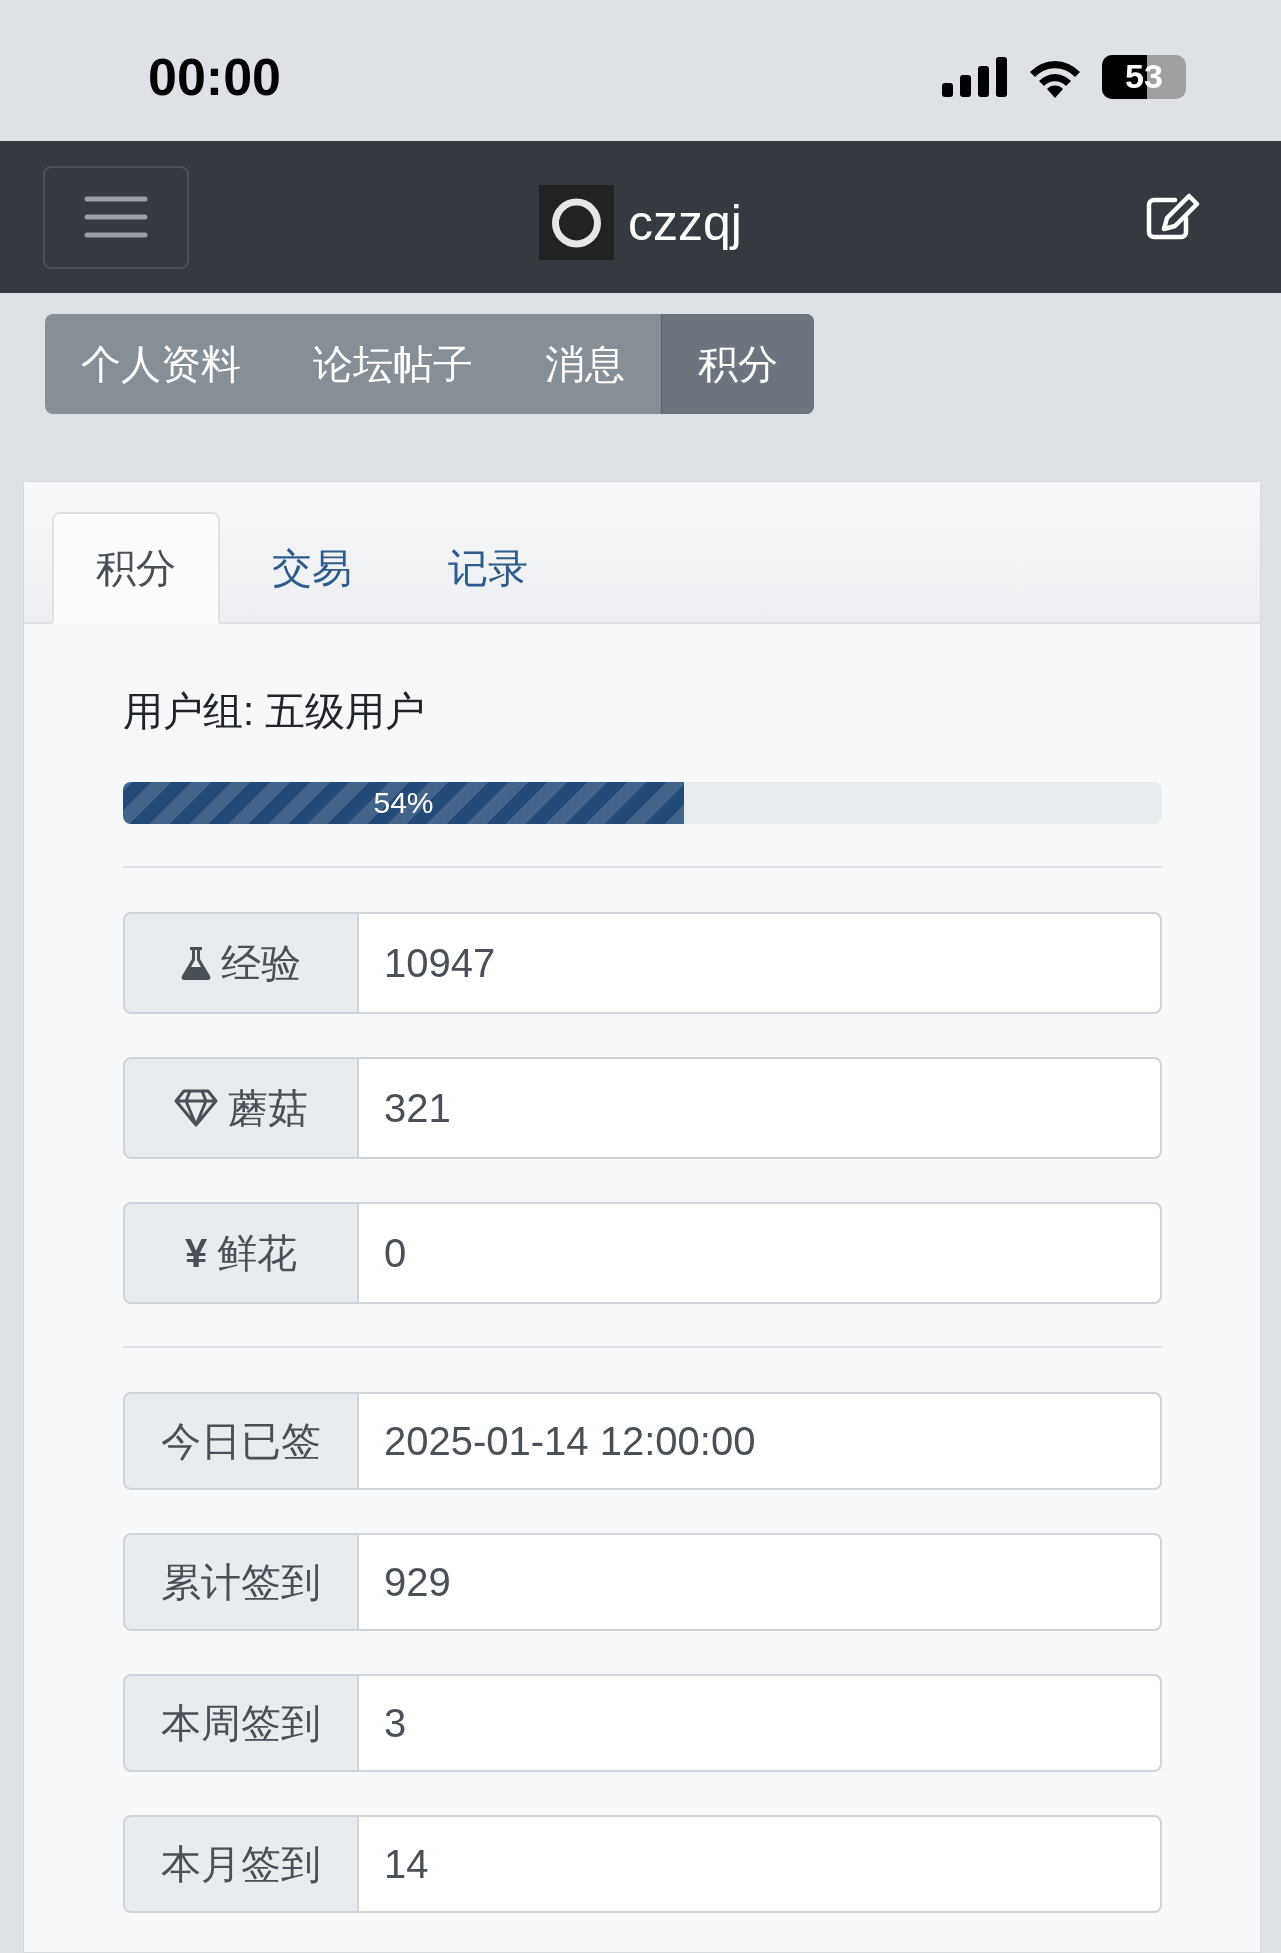  What do you see at coordinates (760, 1582) in the screenshot?
I see `value-field: 929` at bounding box center [760, 1582].